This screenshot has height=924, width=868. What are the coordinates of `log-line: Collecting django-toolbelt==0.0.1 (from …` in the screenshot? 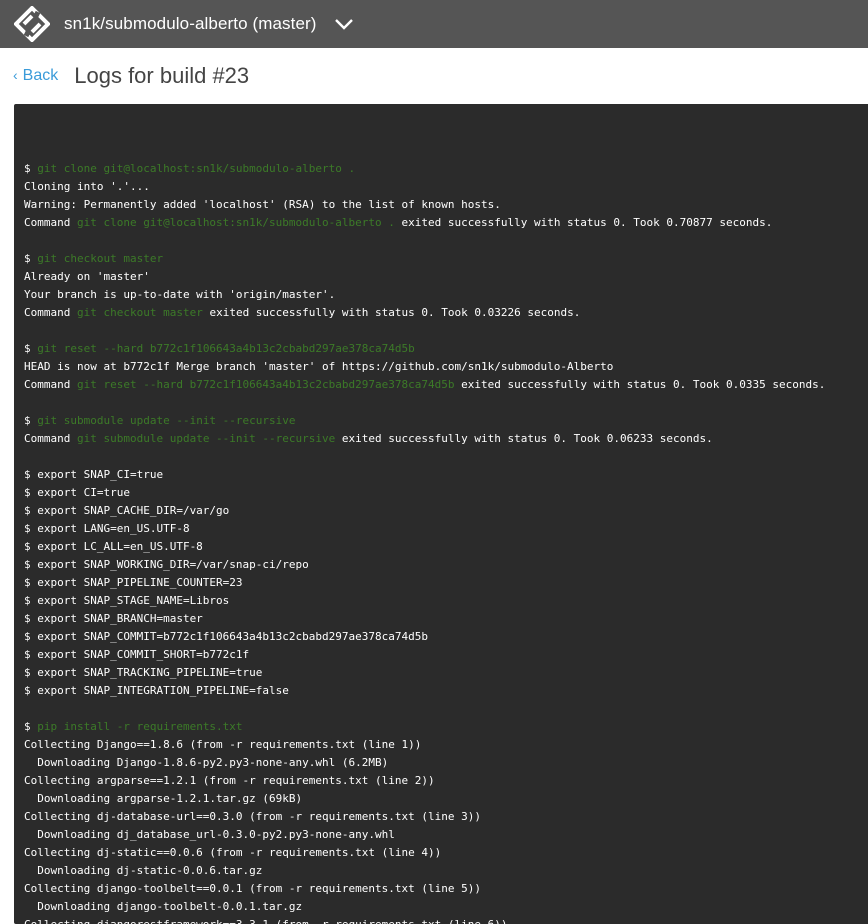 It's located at (424, 889).